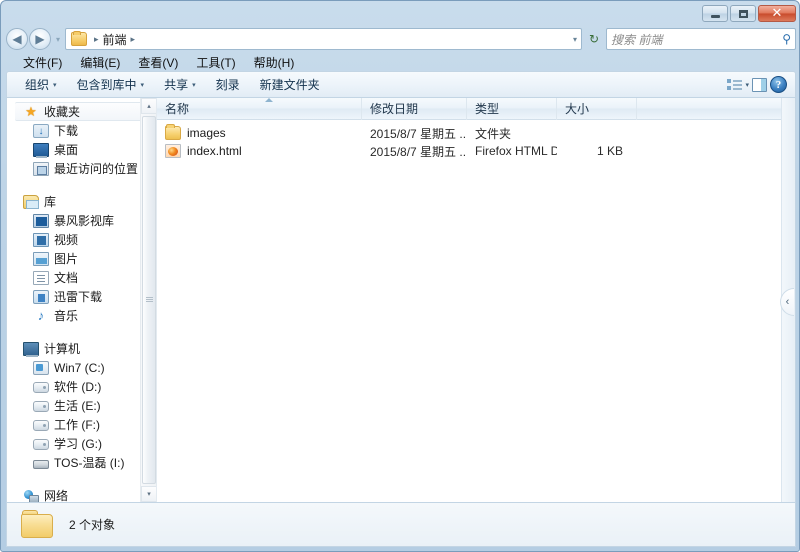  I want to click on sidebar-item-drive-g: 学习 (G:), so click(81, 443).